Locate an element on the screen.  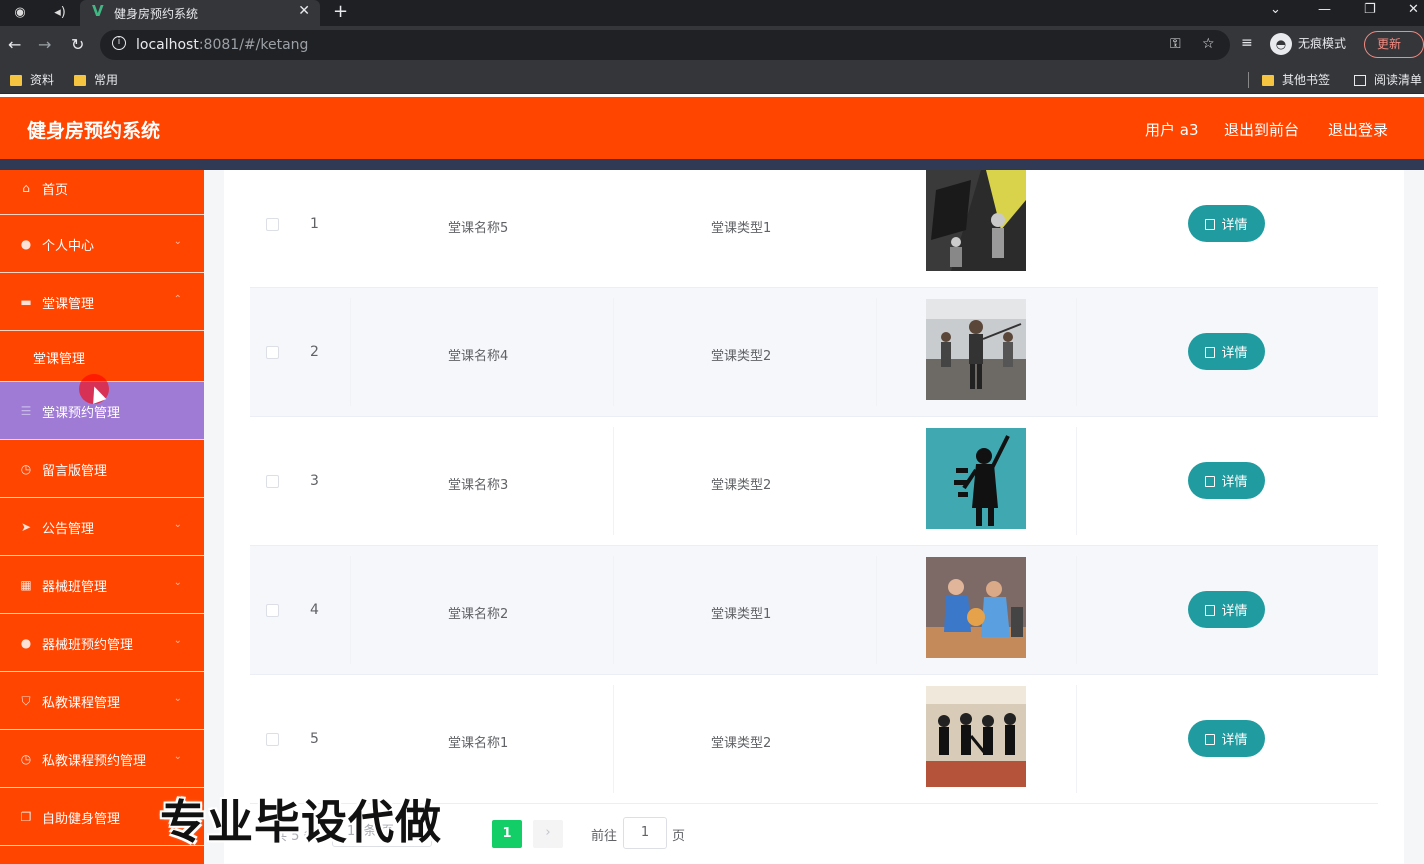
briefcase-icon: ▬ is located at coordinates (26, 302).